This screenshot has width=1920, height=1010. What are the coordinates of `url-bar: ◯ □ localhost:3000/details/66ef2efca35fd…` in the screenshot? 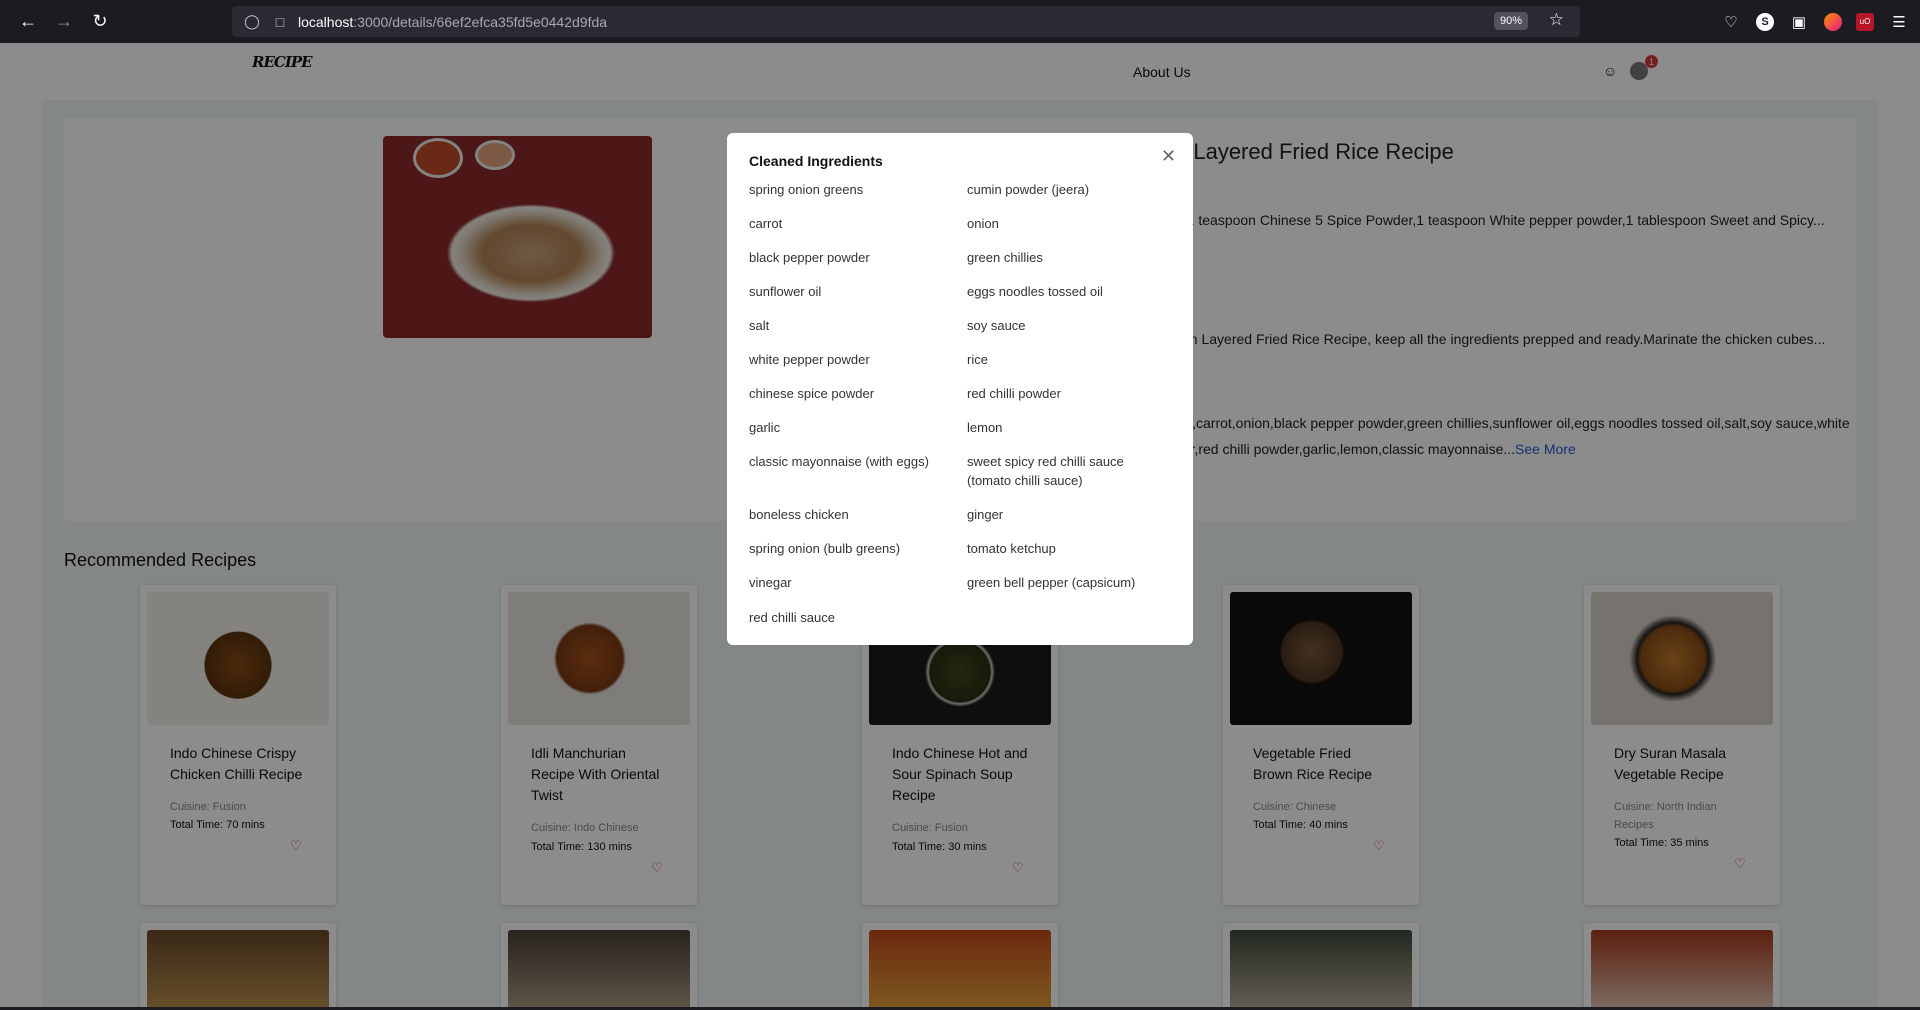 It's located at (906, 21).